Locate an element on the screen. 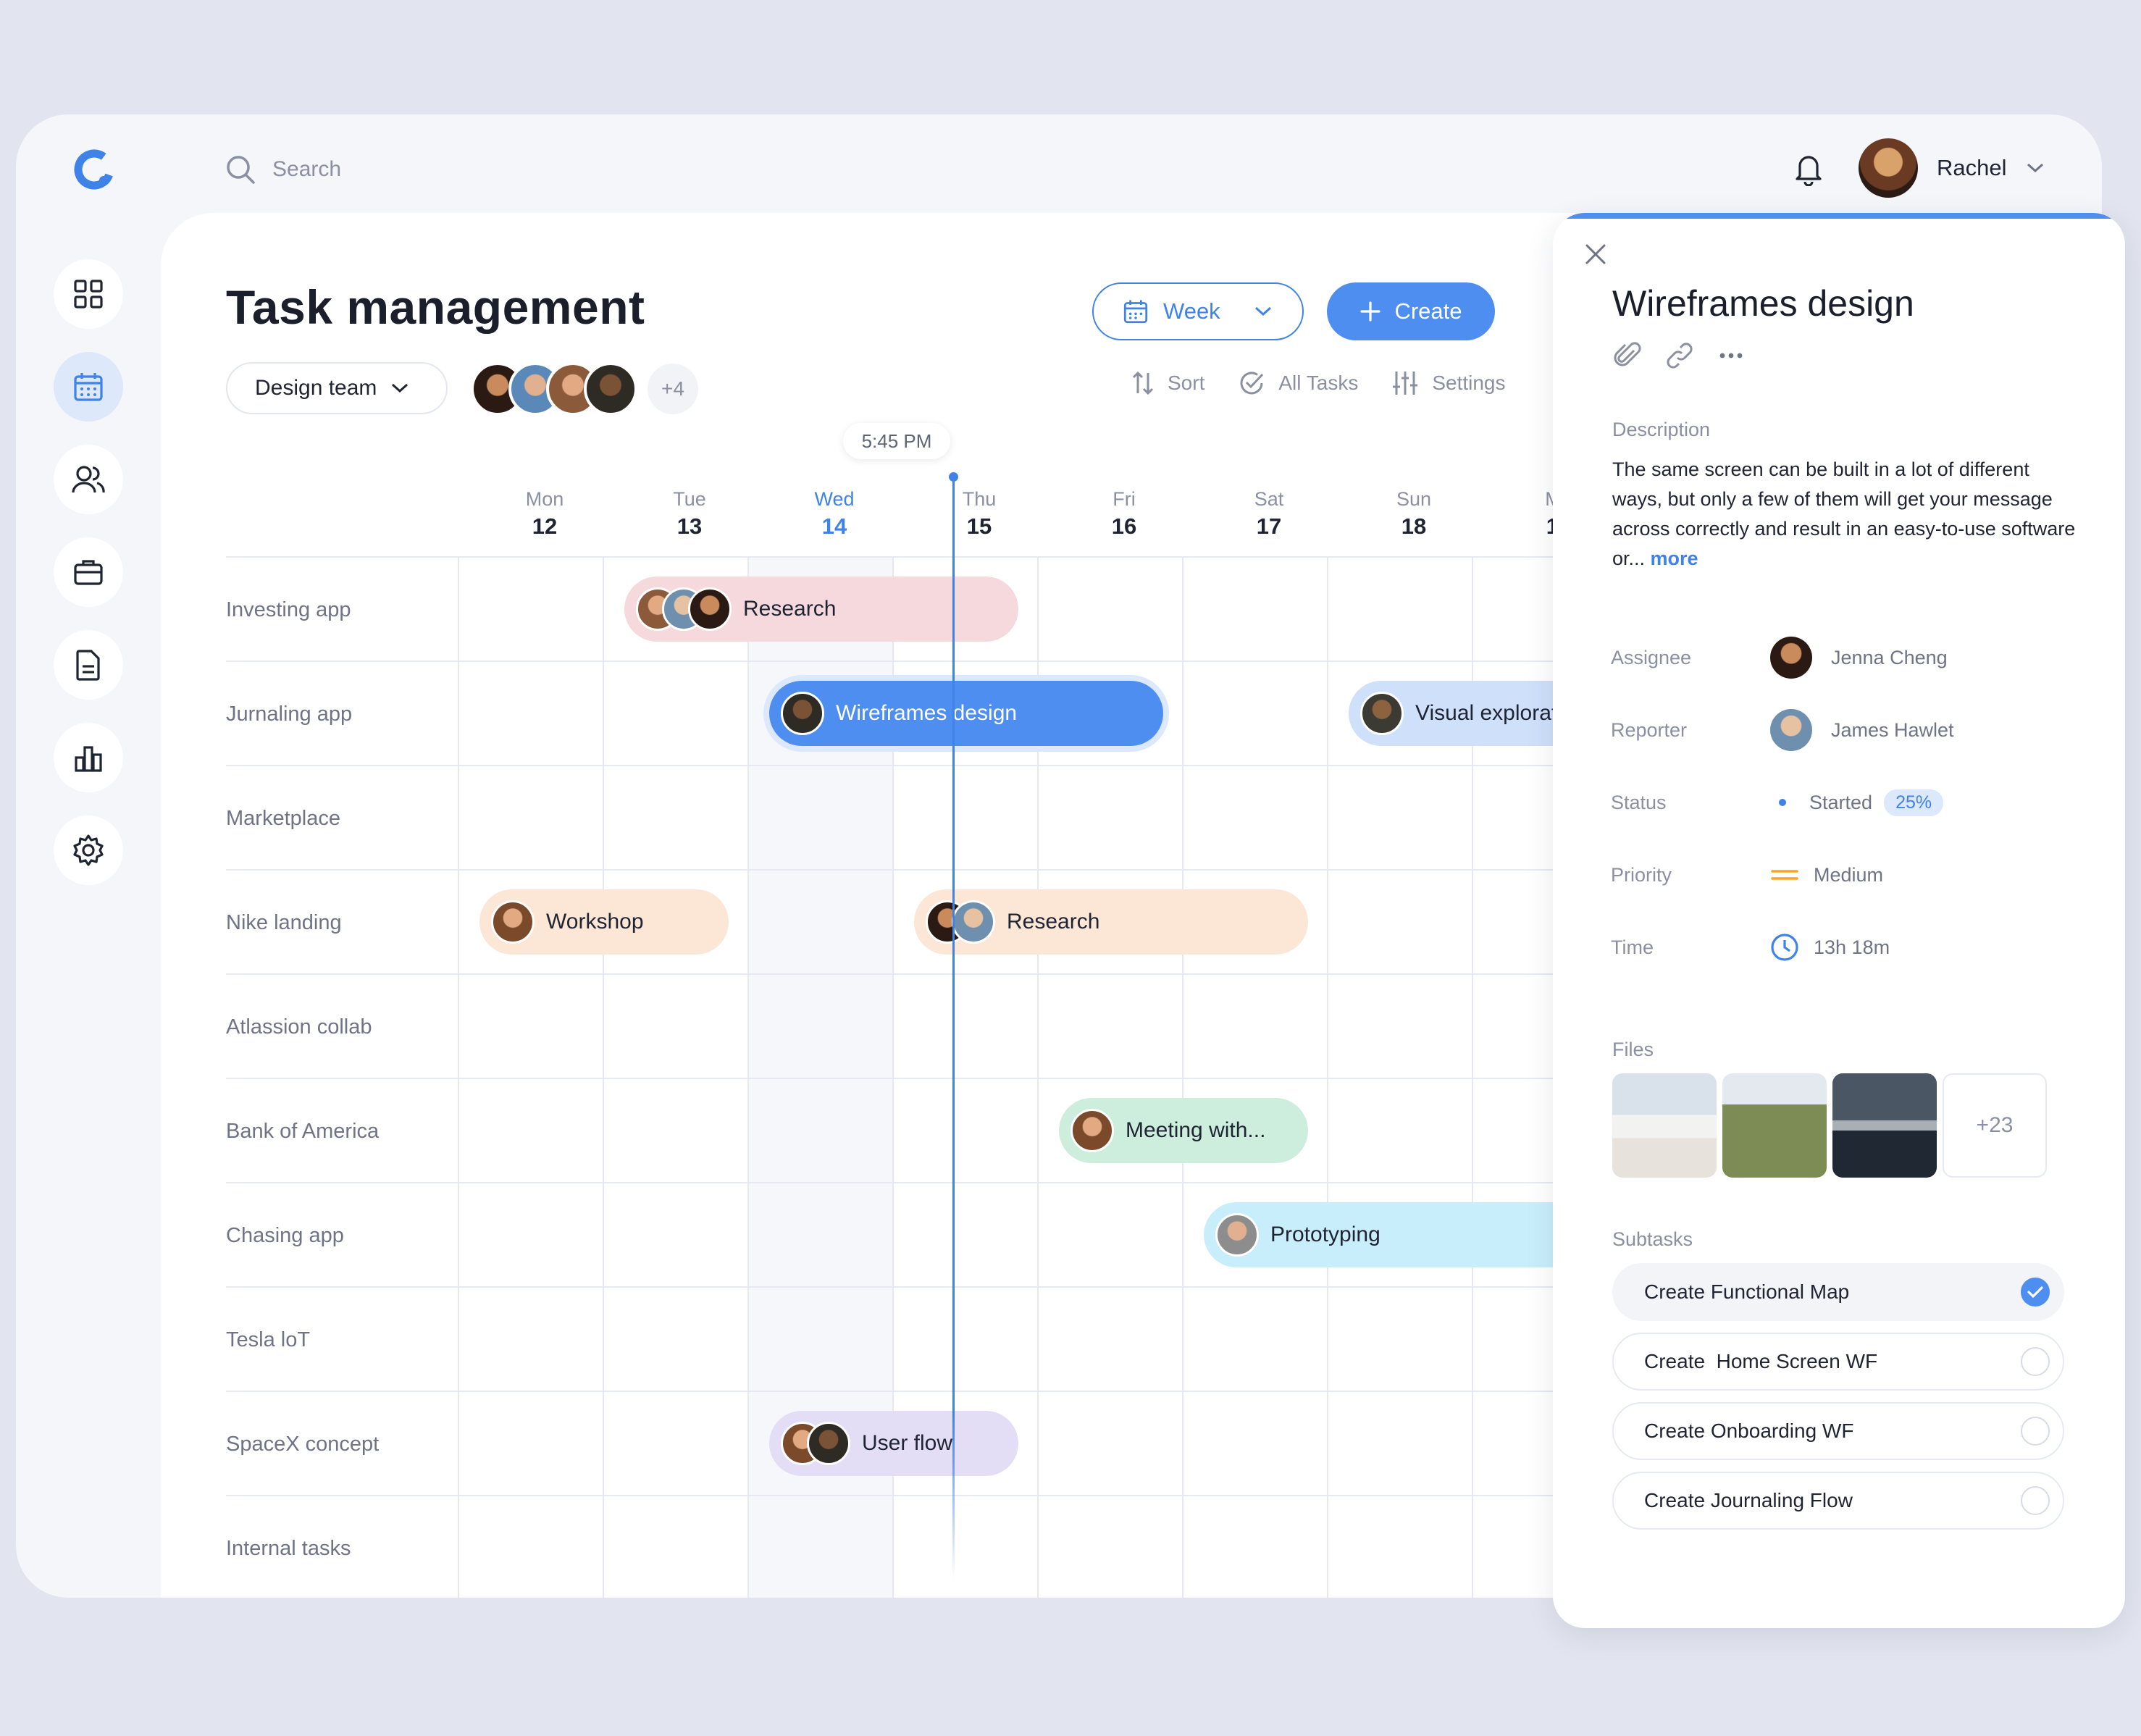 This screenshot has height=1736, width=2141. document-icon is located at coordinates (88, 666).